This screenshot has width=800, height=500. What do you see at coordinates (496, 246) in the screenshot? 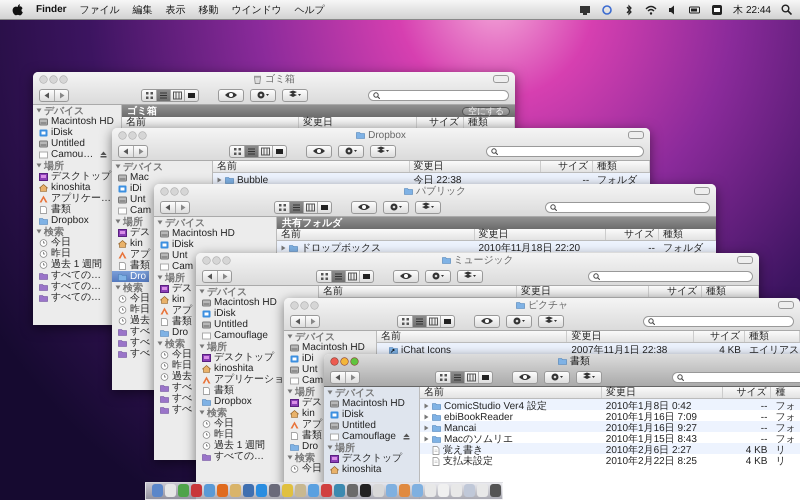
I see `file-row: ドロップボックス 2010年11月18日 22:20 -- フォルダ` at bounding box center [496, 246].